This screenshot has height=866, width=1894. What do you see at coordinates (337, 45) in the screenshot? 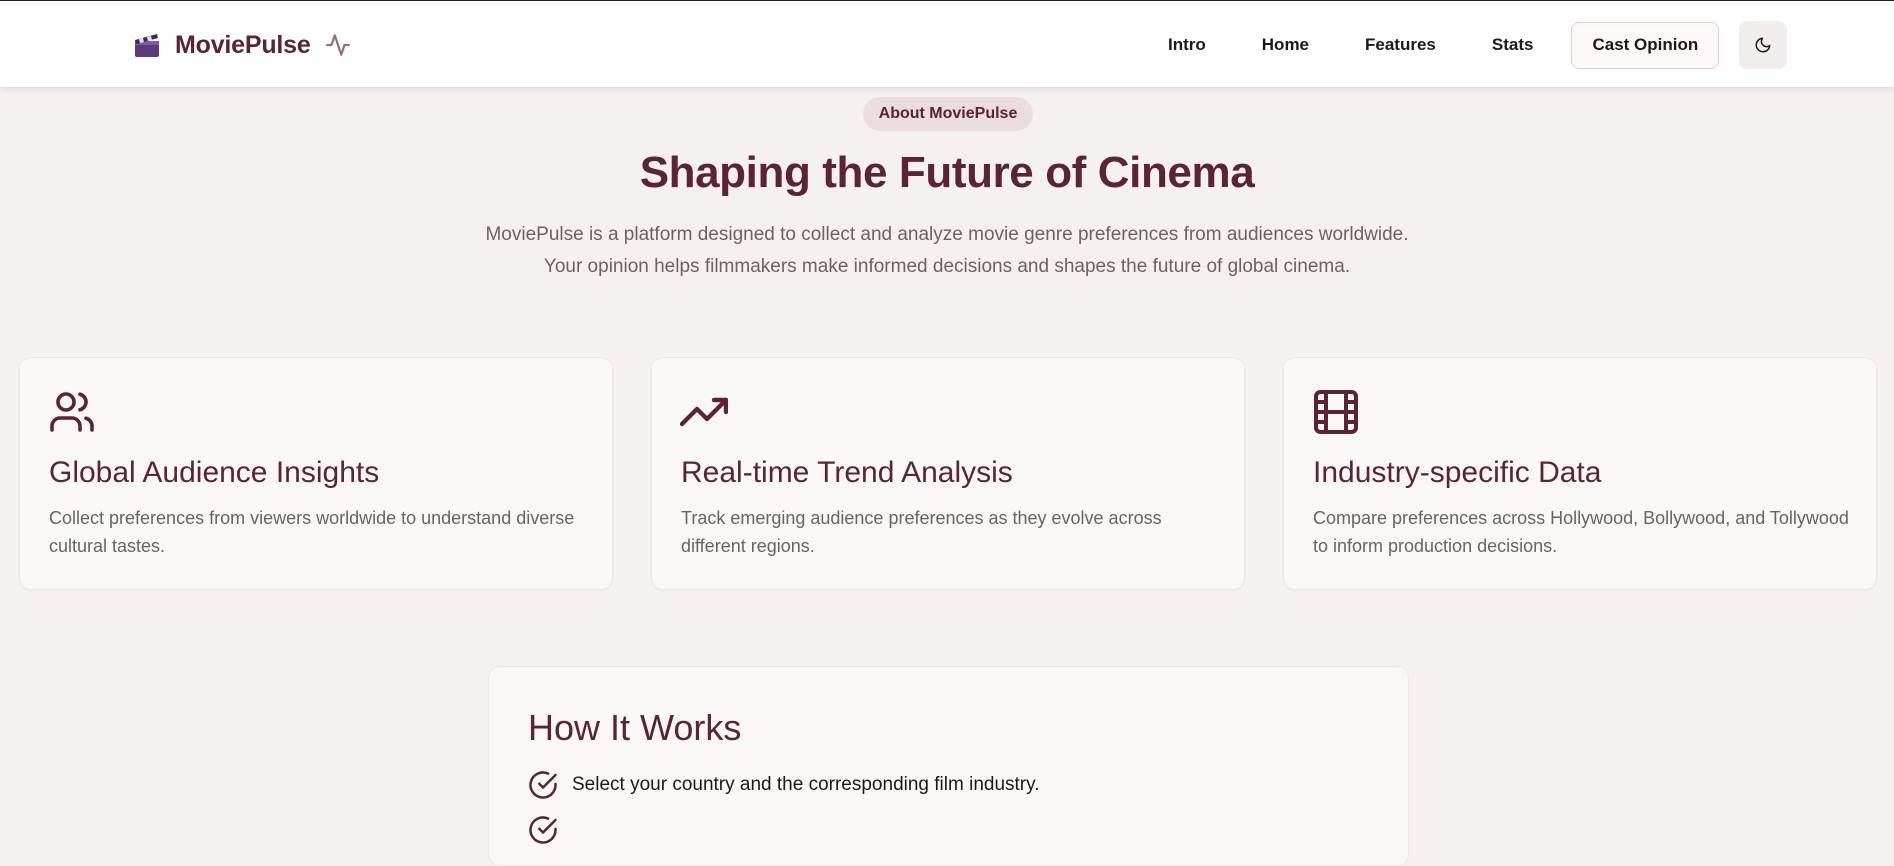
I see `activity-icon` at bounding box center [337, 45].